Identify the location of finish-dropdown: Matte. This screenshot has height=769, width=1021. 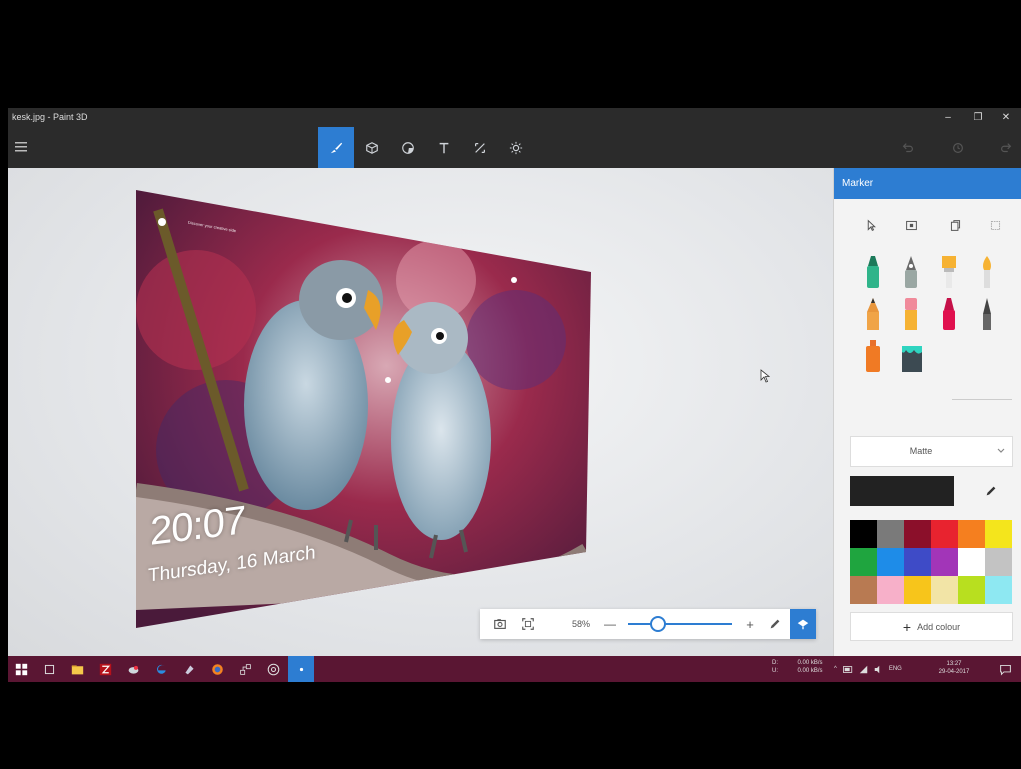
(931, 451).